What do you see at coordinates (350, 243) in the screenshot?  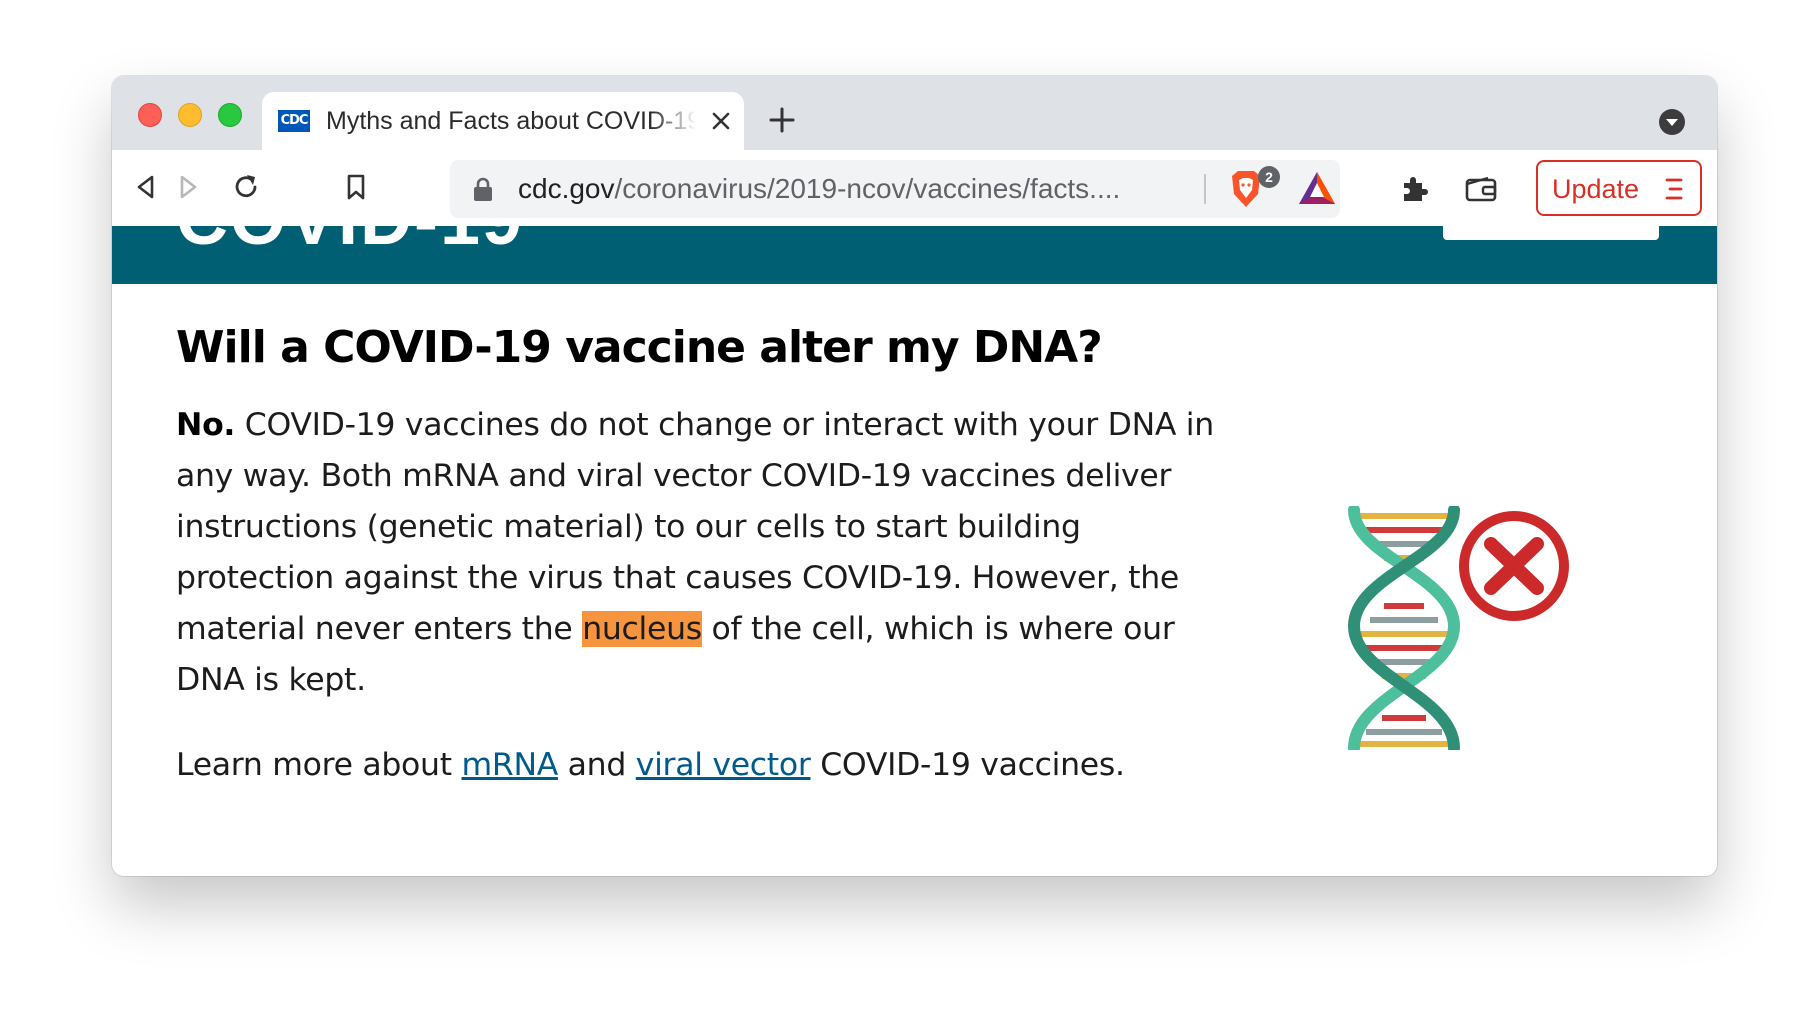 I see `banner-title: COVID-19` at bounding box center [350, 243].